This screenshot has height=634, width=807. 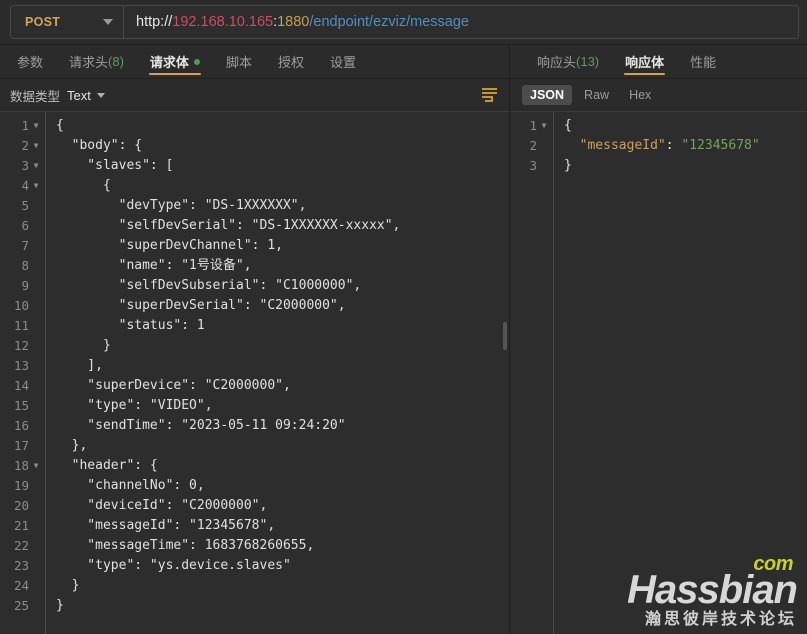 What do you see at coordinates (79, 95) in the screenshot?
I see `datatype-value: Text` at bounding box center [79, 95].